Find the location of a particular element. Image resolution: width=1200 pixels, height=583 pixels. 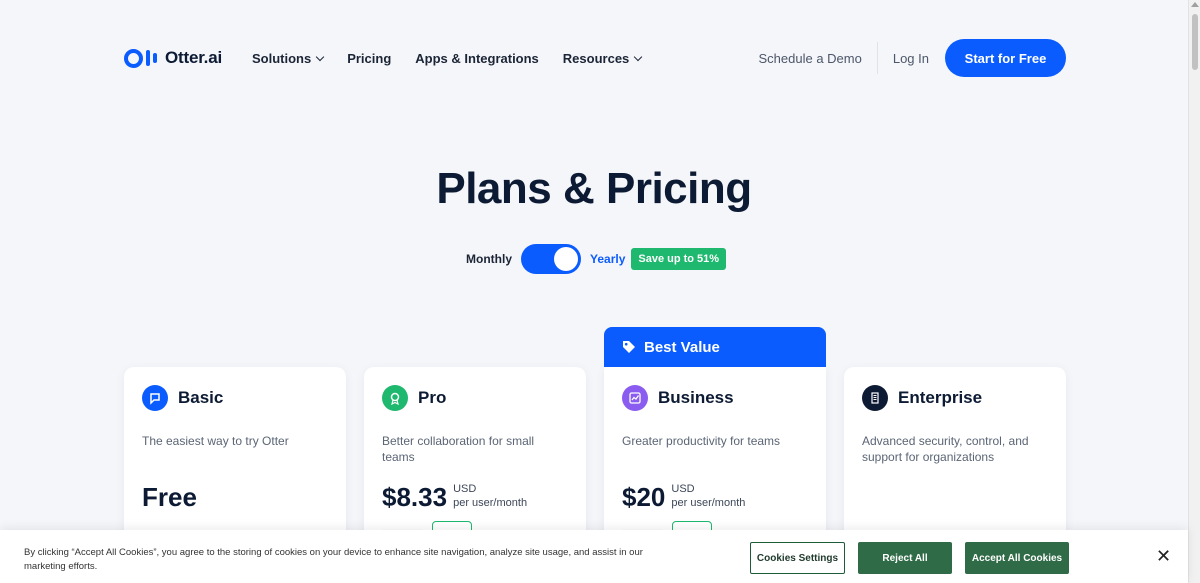

nav-pricing: Pricing is located at coordinates (369, 58).